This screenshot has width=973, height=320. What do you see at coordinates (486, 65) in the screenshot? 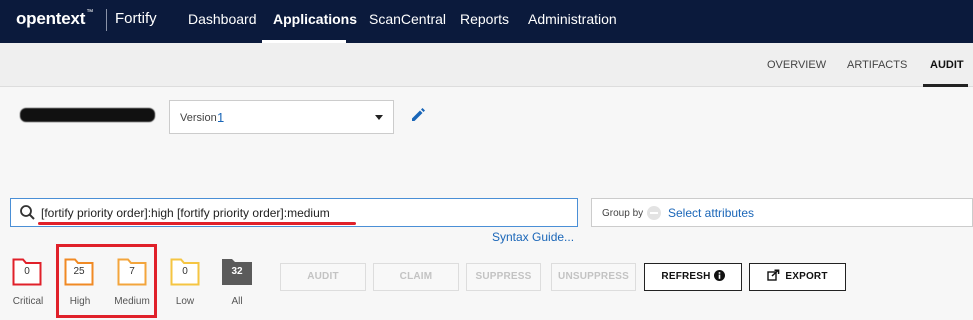
I see `sub-header: OVERVIEW ARTIFACTS AUDIT` at bounding box center [486, 65].